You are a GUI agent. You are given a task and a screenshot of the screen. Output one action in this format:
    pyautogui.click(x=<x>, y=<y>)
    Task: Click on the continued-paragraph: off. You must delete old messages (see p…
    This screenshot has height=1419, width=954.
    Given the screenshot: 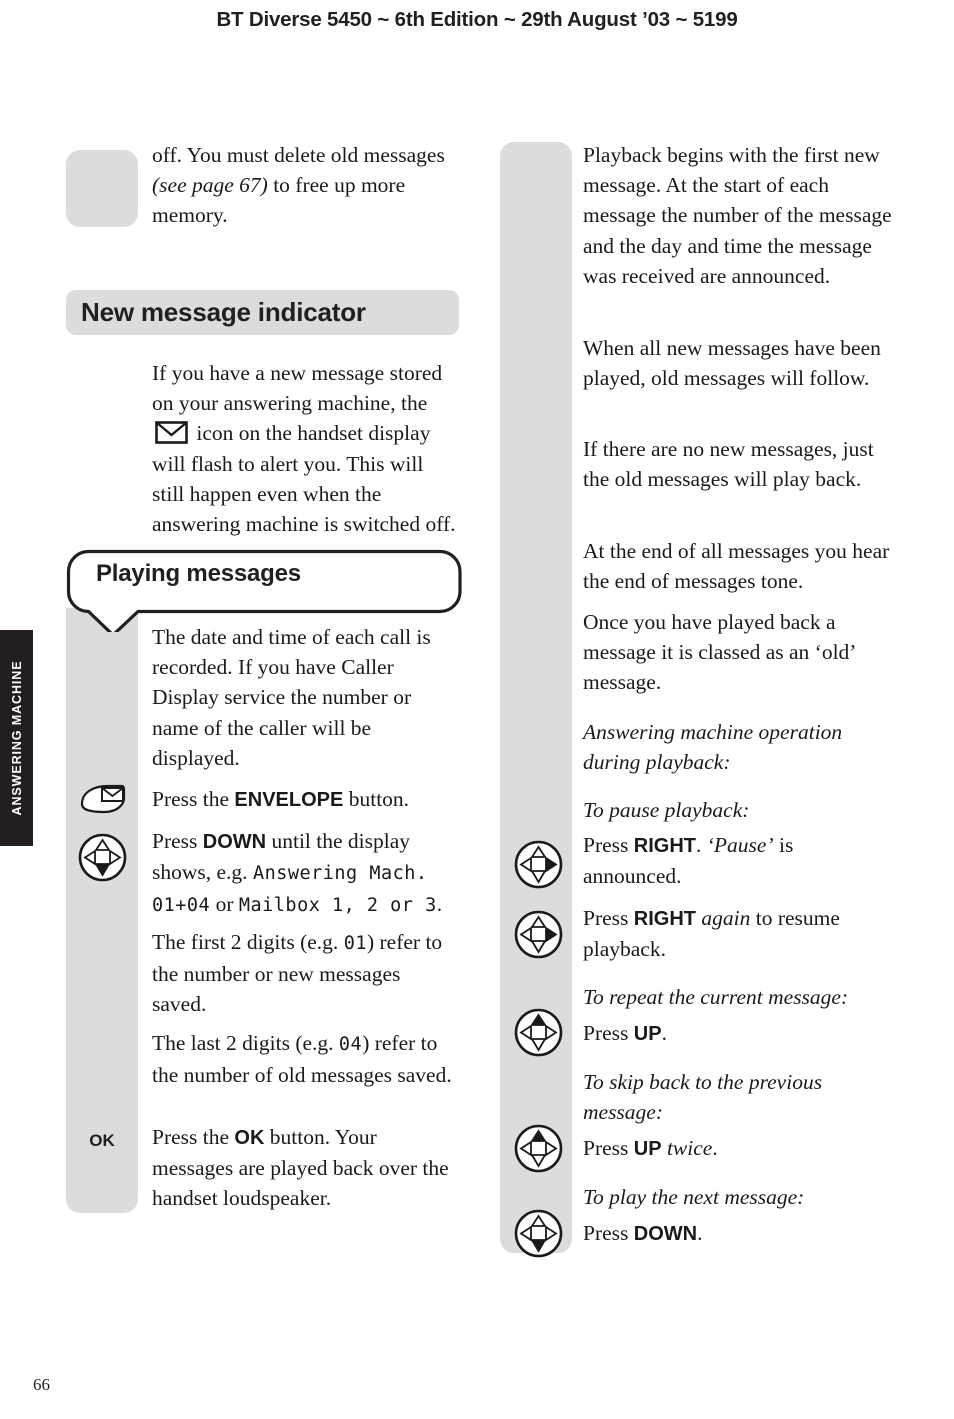 What is the action you would take?
    pyautogui.click(x=298, y=185)
    